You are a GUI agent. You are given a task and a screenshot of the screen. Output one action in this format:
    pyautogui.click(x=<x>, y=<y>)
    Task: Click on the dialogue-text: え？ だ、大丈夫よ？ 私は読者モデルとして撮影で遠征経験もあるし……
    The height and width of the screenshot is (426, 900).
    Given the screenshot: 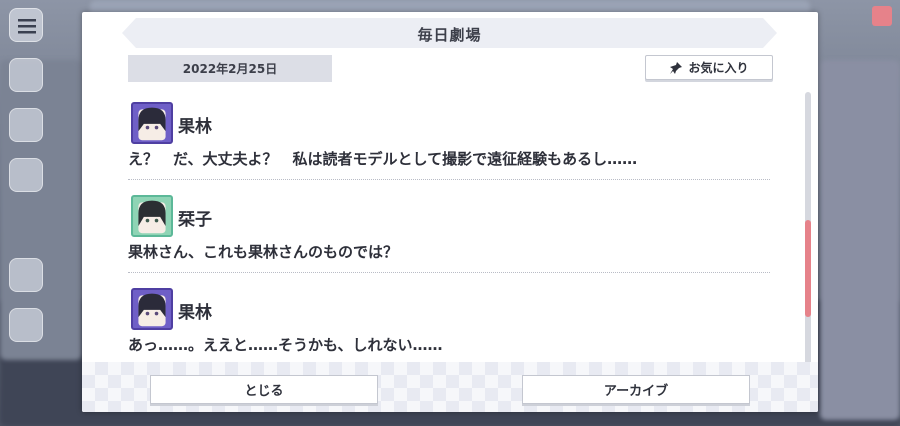 What is the action you would take?
    pyautogui.click(x=383, y=159)
    